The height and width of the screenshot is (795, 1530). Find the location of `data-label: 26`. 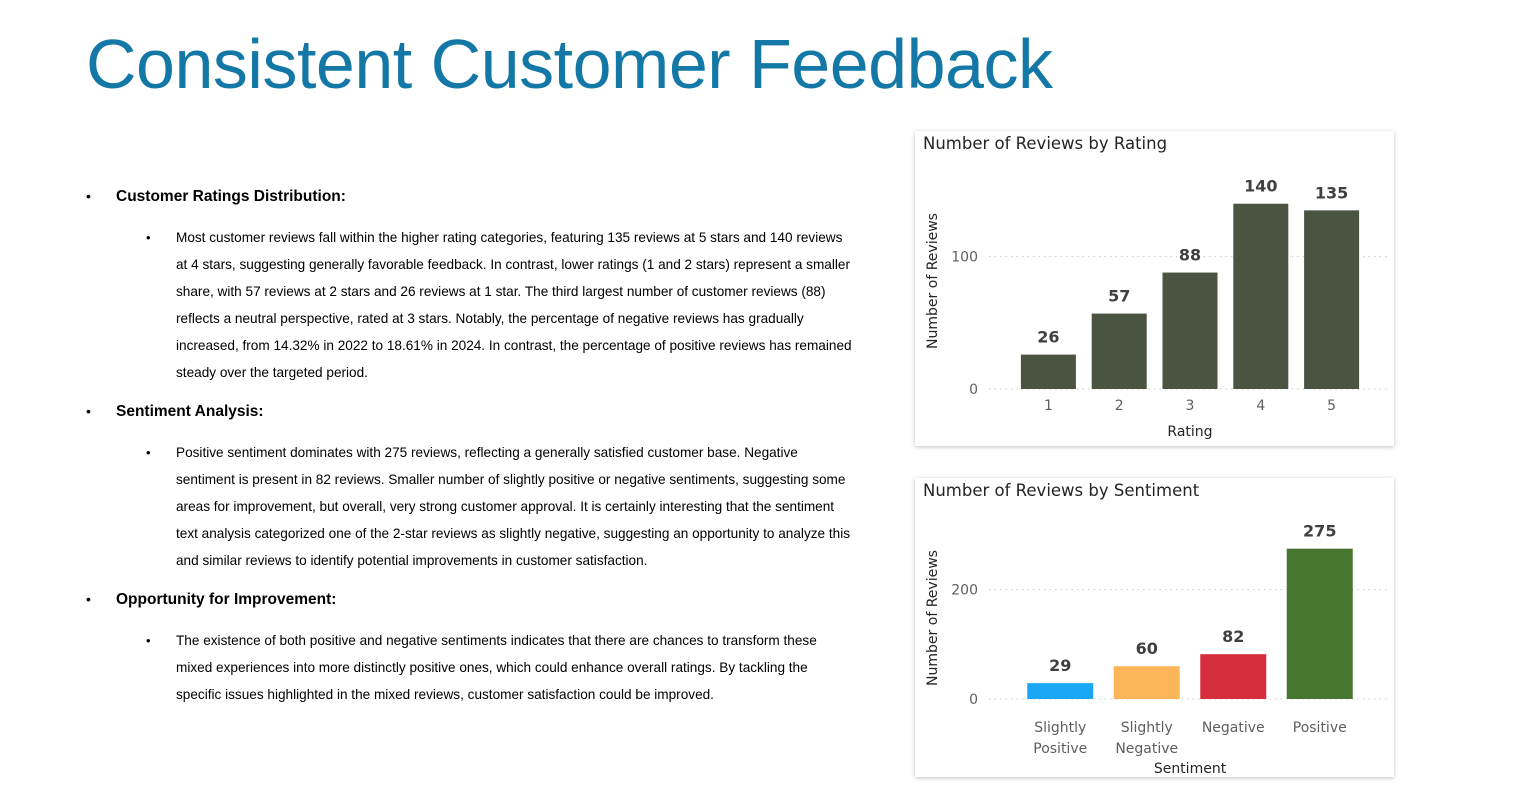

data-label: 26 is located at coordinates (1048, 337).